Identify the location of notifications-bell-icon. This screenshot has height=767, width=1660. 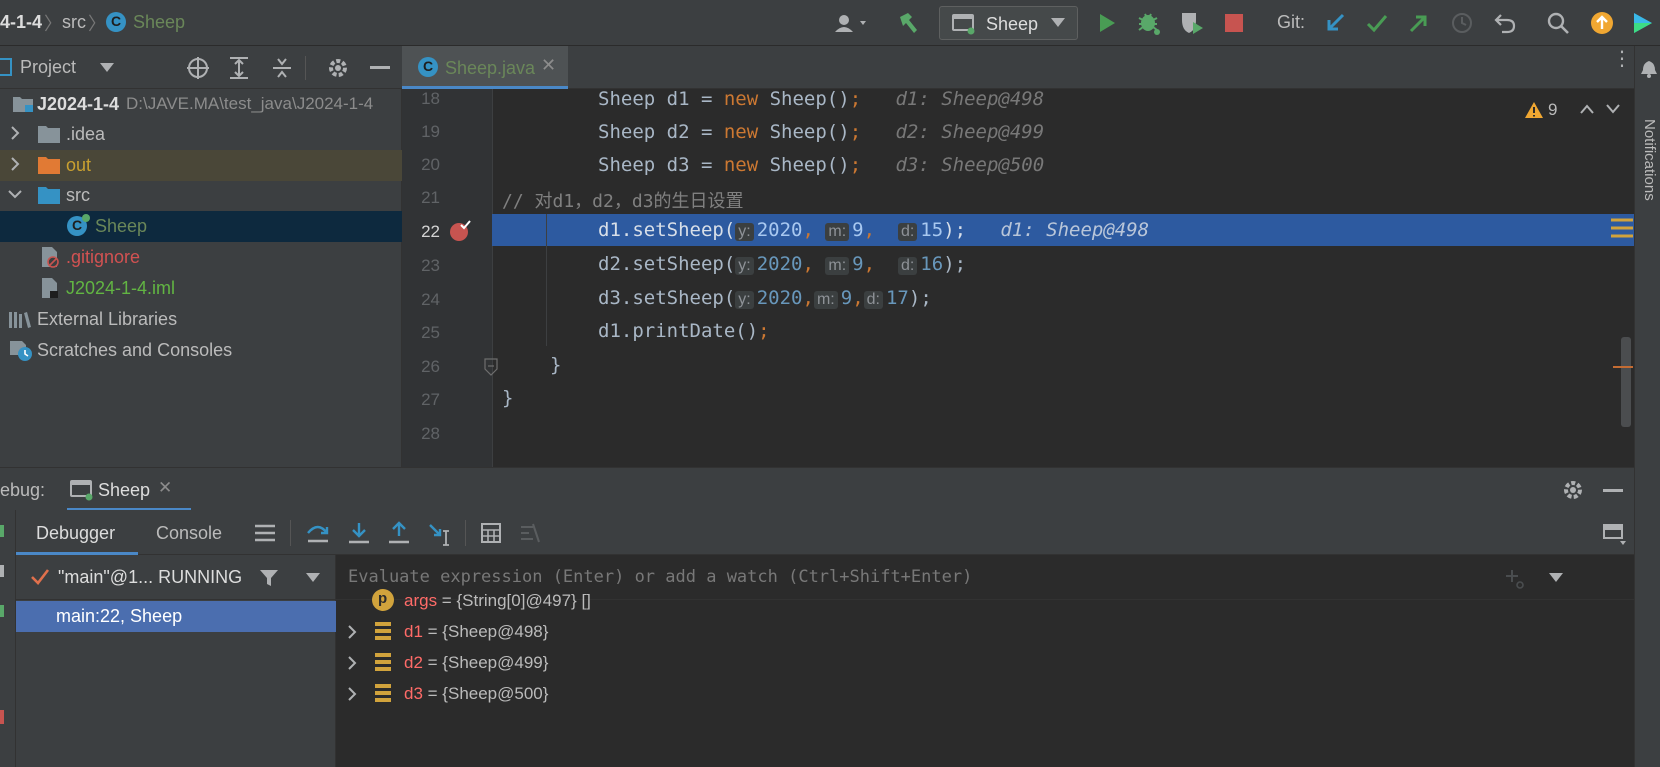
(1649, 69).